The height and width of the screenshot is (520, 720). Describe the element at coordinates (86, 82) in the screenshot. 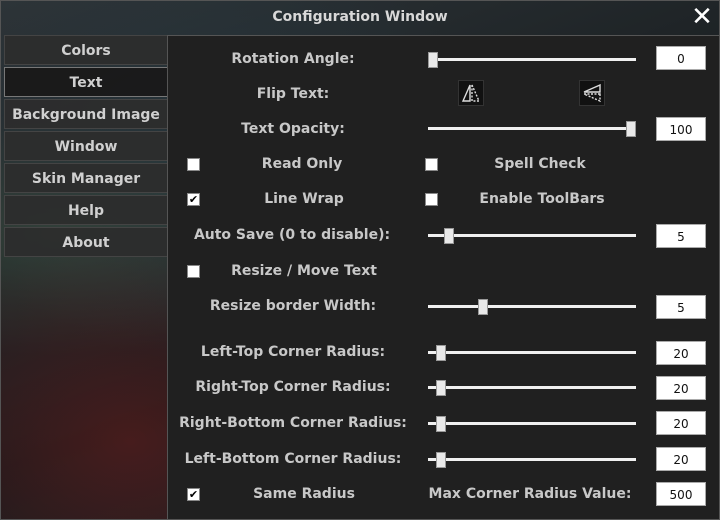

I see `tab-text: Text` at that location.